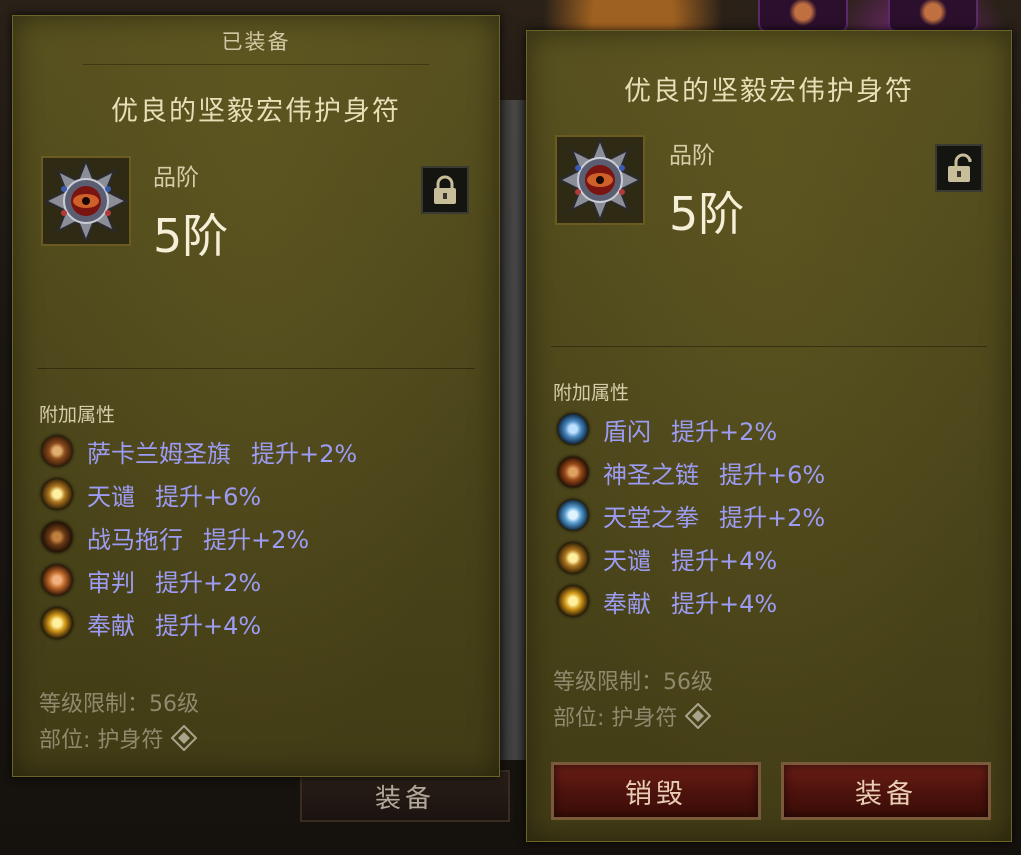 The height and width of the screenshot is (855, 1021). What do you see at coordinates (573, 472) in the screenshot?
I see `chain-skill-icon` at bounding box center [573, 472].